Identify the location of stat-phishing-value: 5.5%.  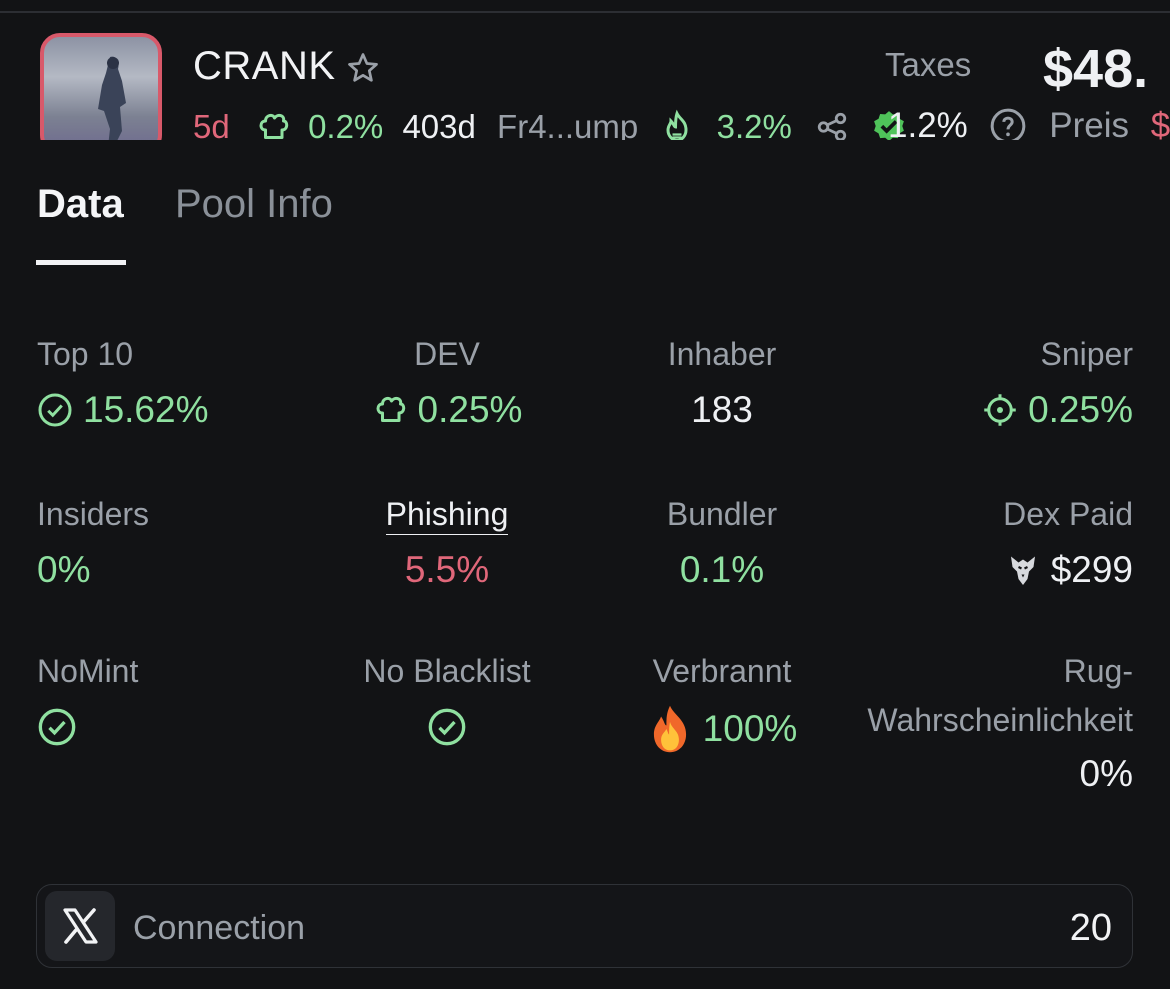
(447, 570).